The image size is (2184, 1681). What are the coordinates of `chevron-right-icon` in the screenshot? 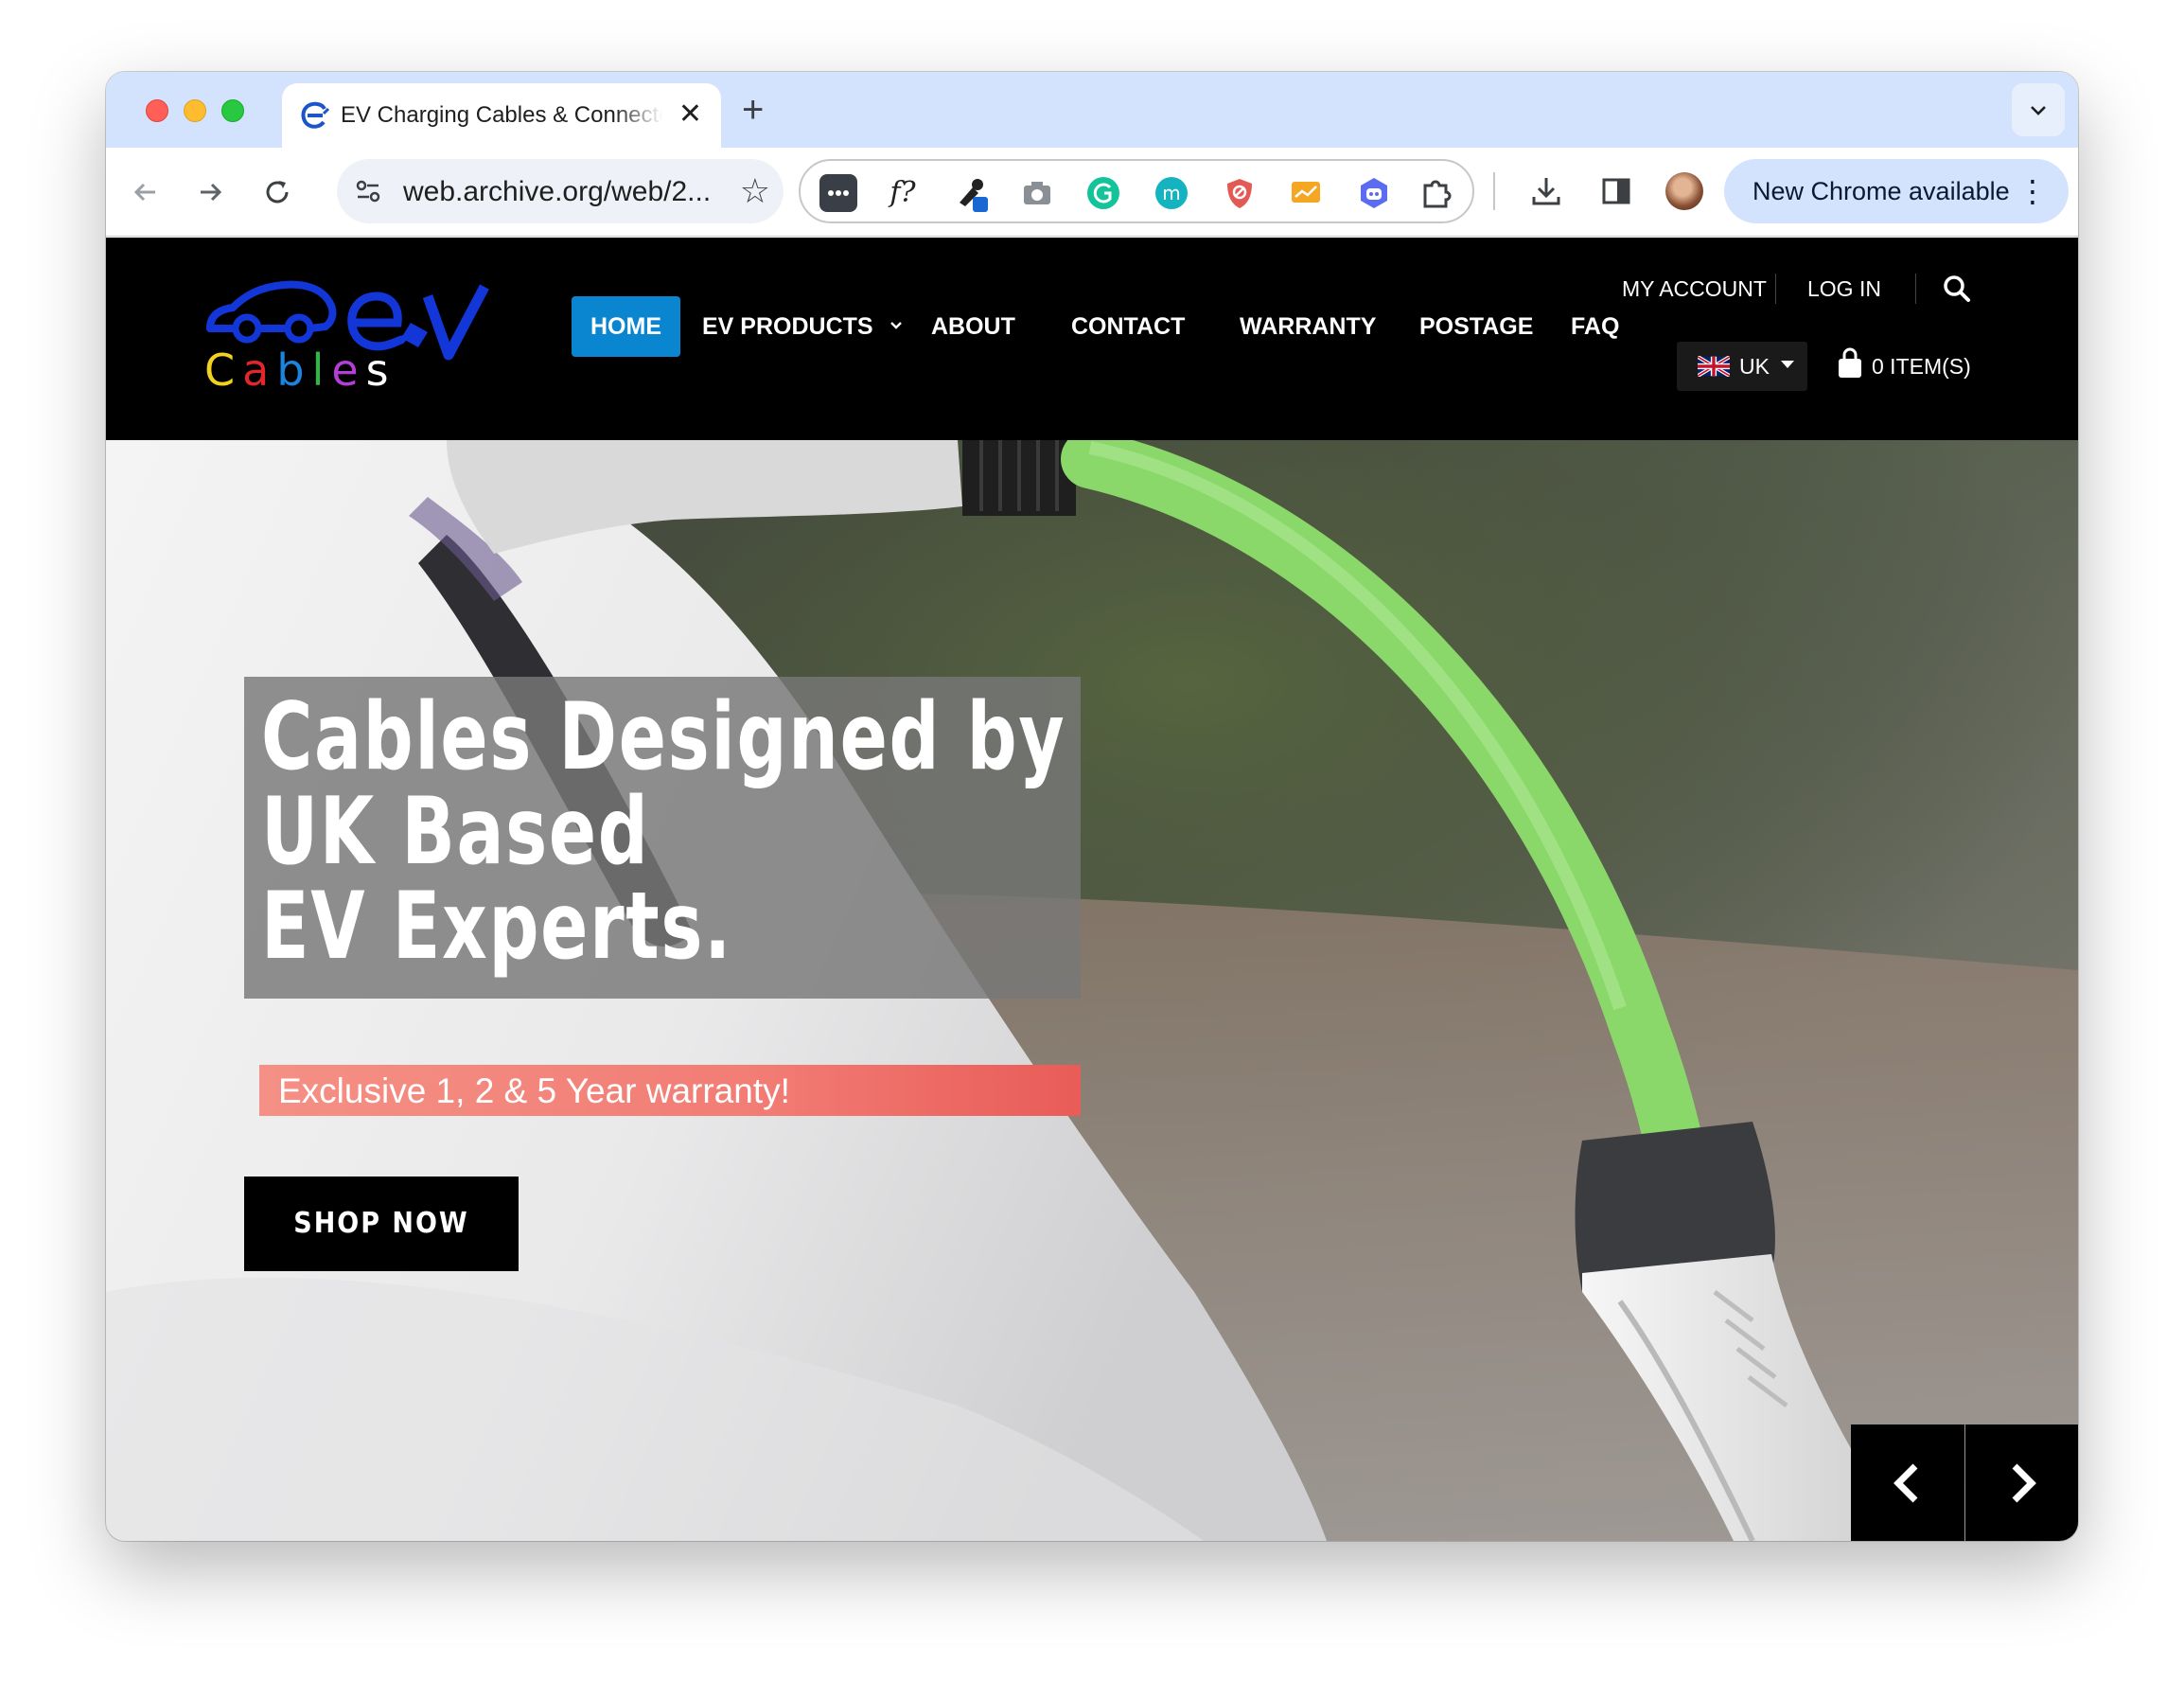 It's located at (2024, 1483).